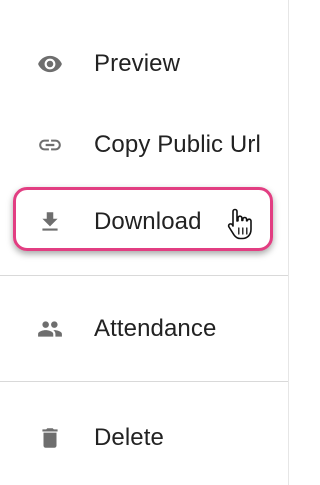  I want to click on eye-icon, so click(50, 64).